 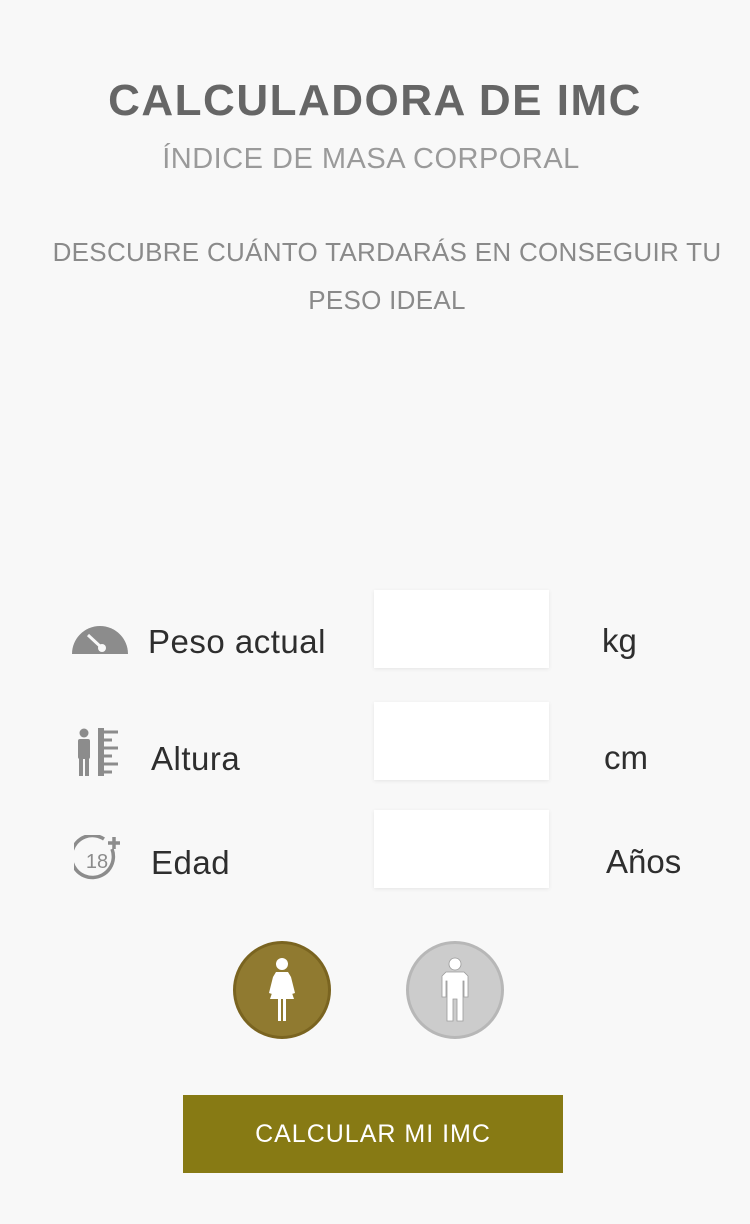 What do you see at coordinates (644, 861) in the screenshot?
I see `age-unit: Años` at bounding box center [644, 861].